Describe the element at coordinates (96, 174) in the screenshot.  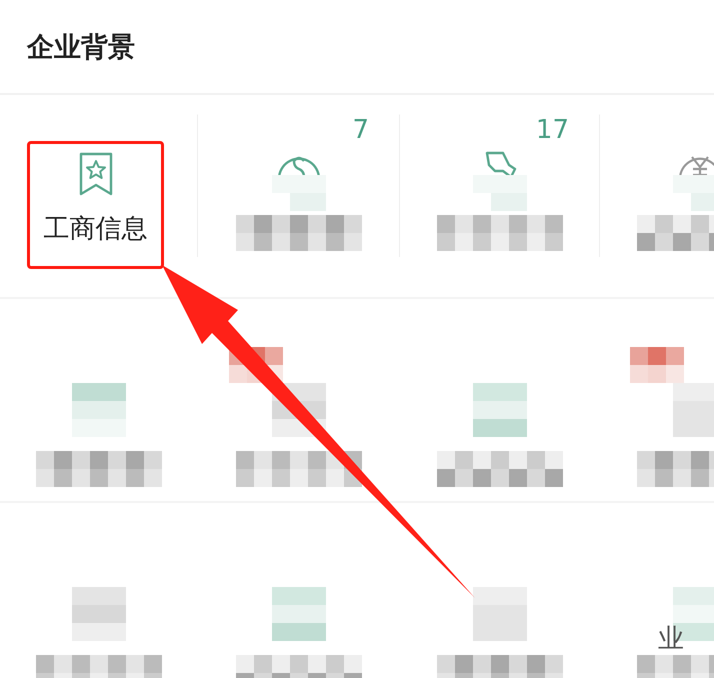
I see `bookmark-star-icon` at that location.